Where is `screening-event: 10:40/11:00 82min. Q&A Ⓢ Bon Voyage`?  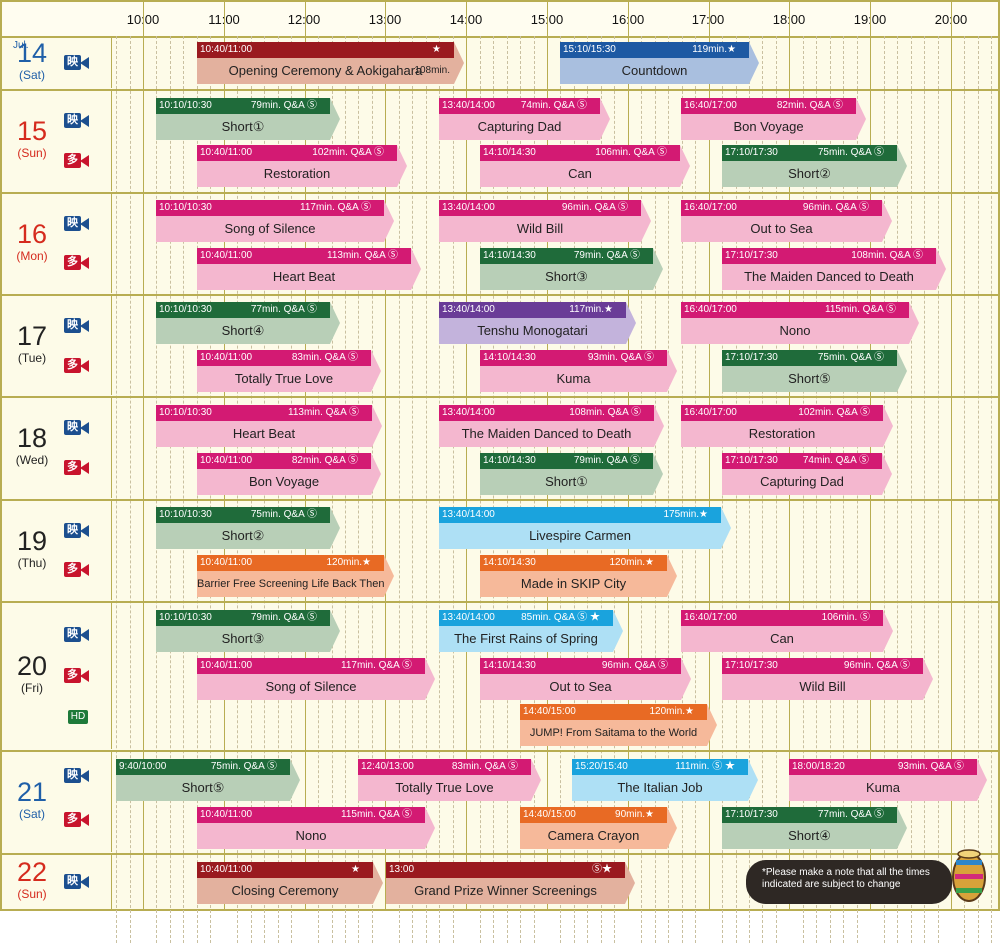
screening-event: 10:40/11:00 82min. Q&A Ⓢ Bon Voyage is located at coordinates (289, 474).